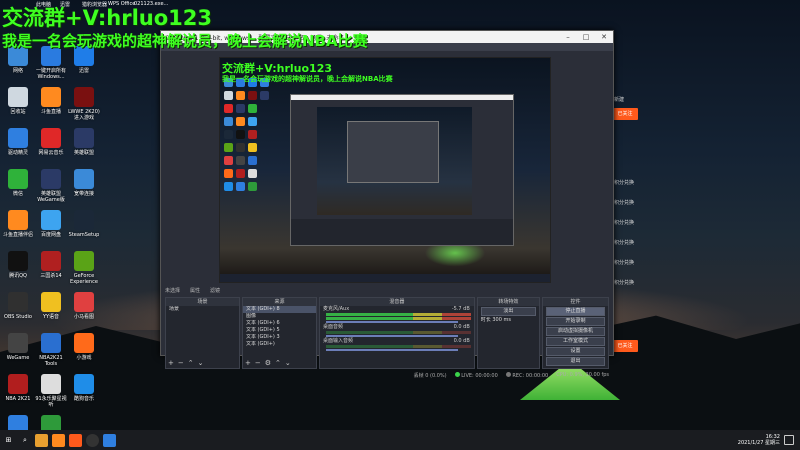  What do you see at coordinates (84, 384) in the screenshot?
I see `kugou-icon` at bounding box center [84, 384].